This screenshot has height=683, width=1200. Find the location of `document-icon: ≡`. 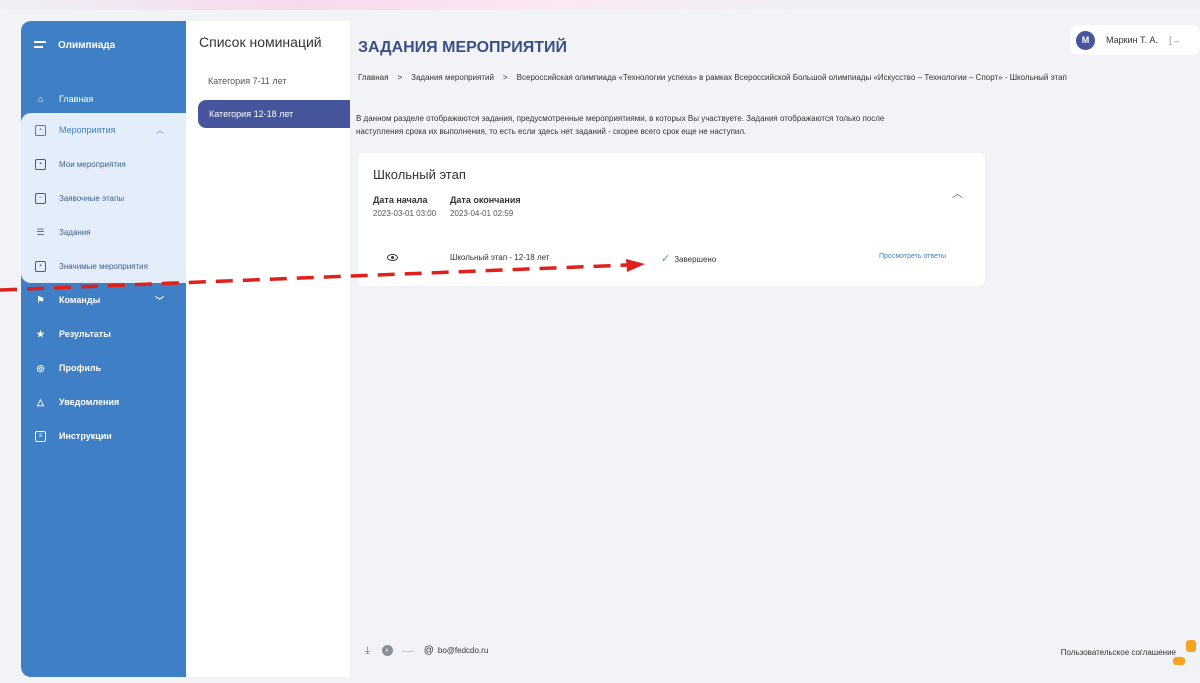

document-icon: ≡ is located at coordinates (40, 436).